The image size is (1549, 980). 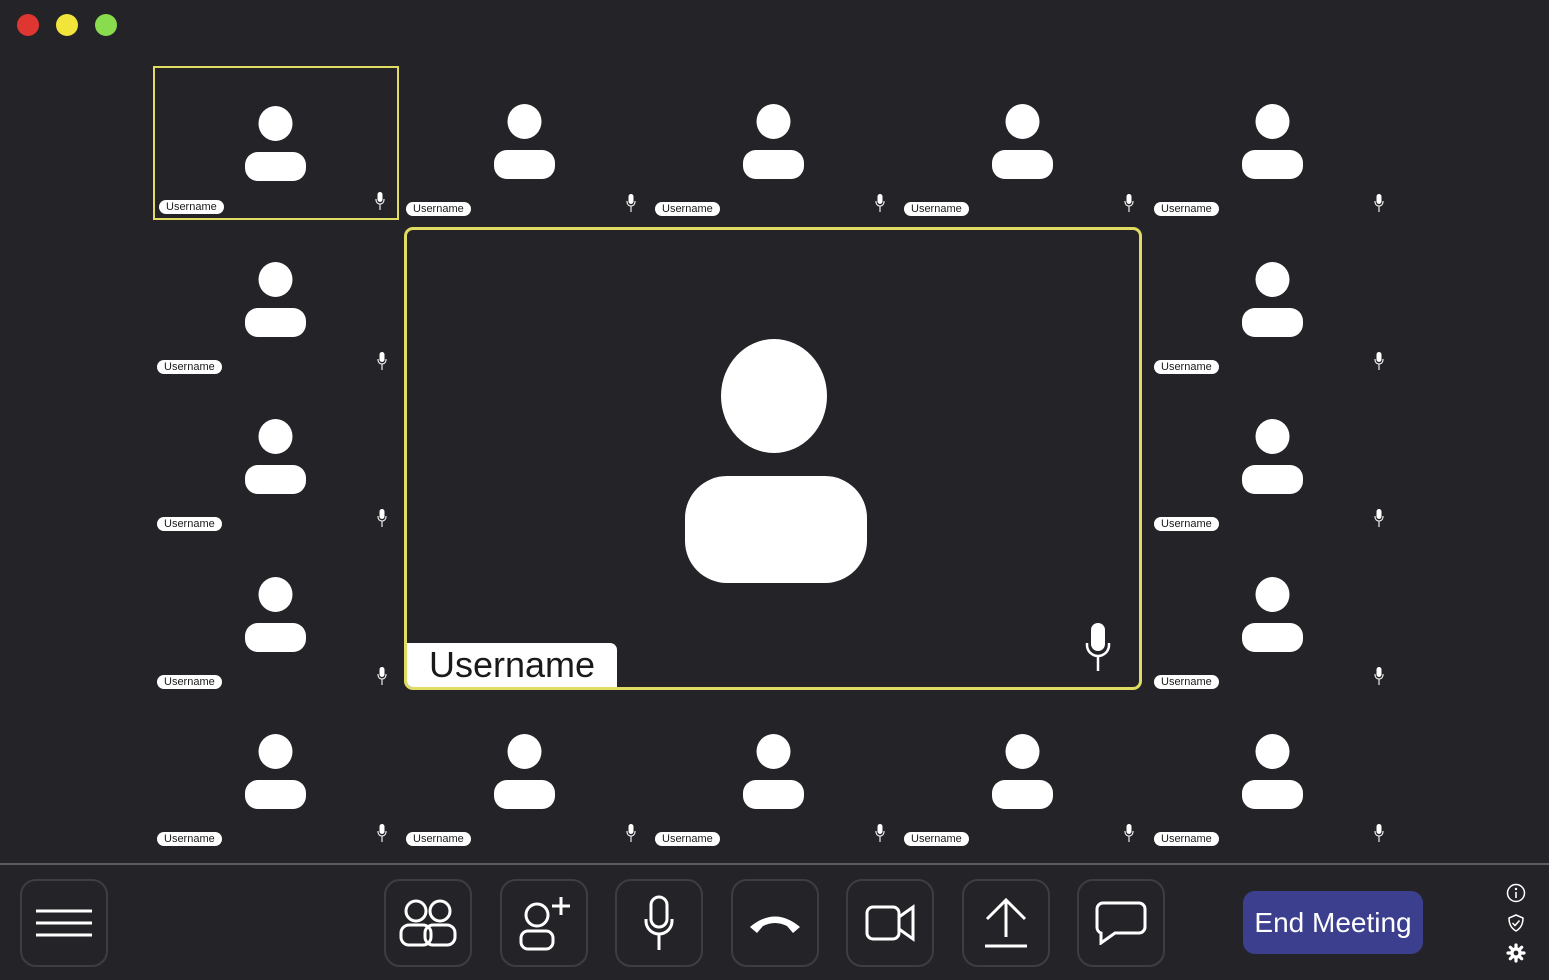 I want to click on add-participant-button, so click(x=544, y=923).